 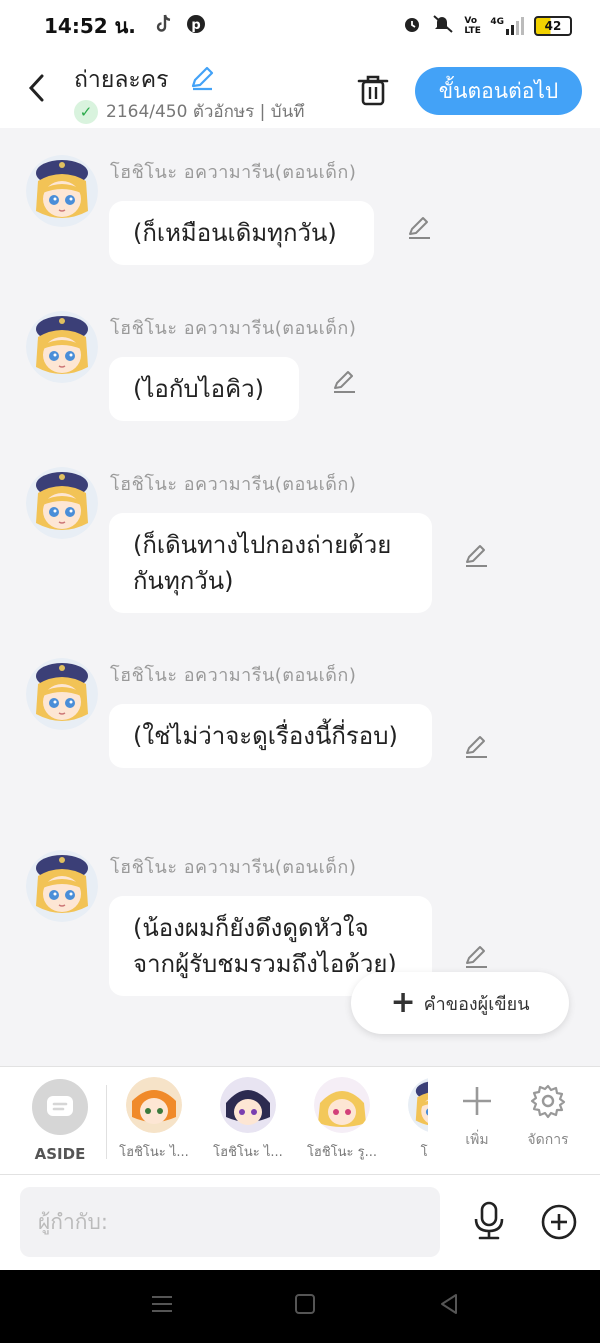 I want to click on dialogue-bubble: (ก็เดินทางไปกองถ่ายด้วยกันทุกวัน), so click(x=270, y=563).